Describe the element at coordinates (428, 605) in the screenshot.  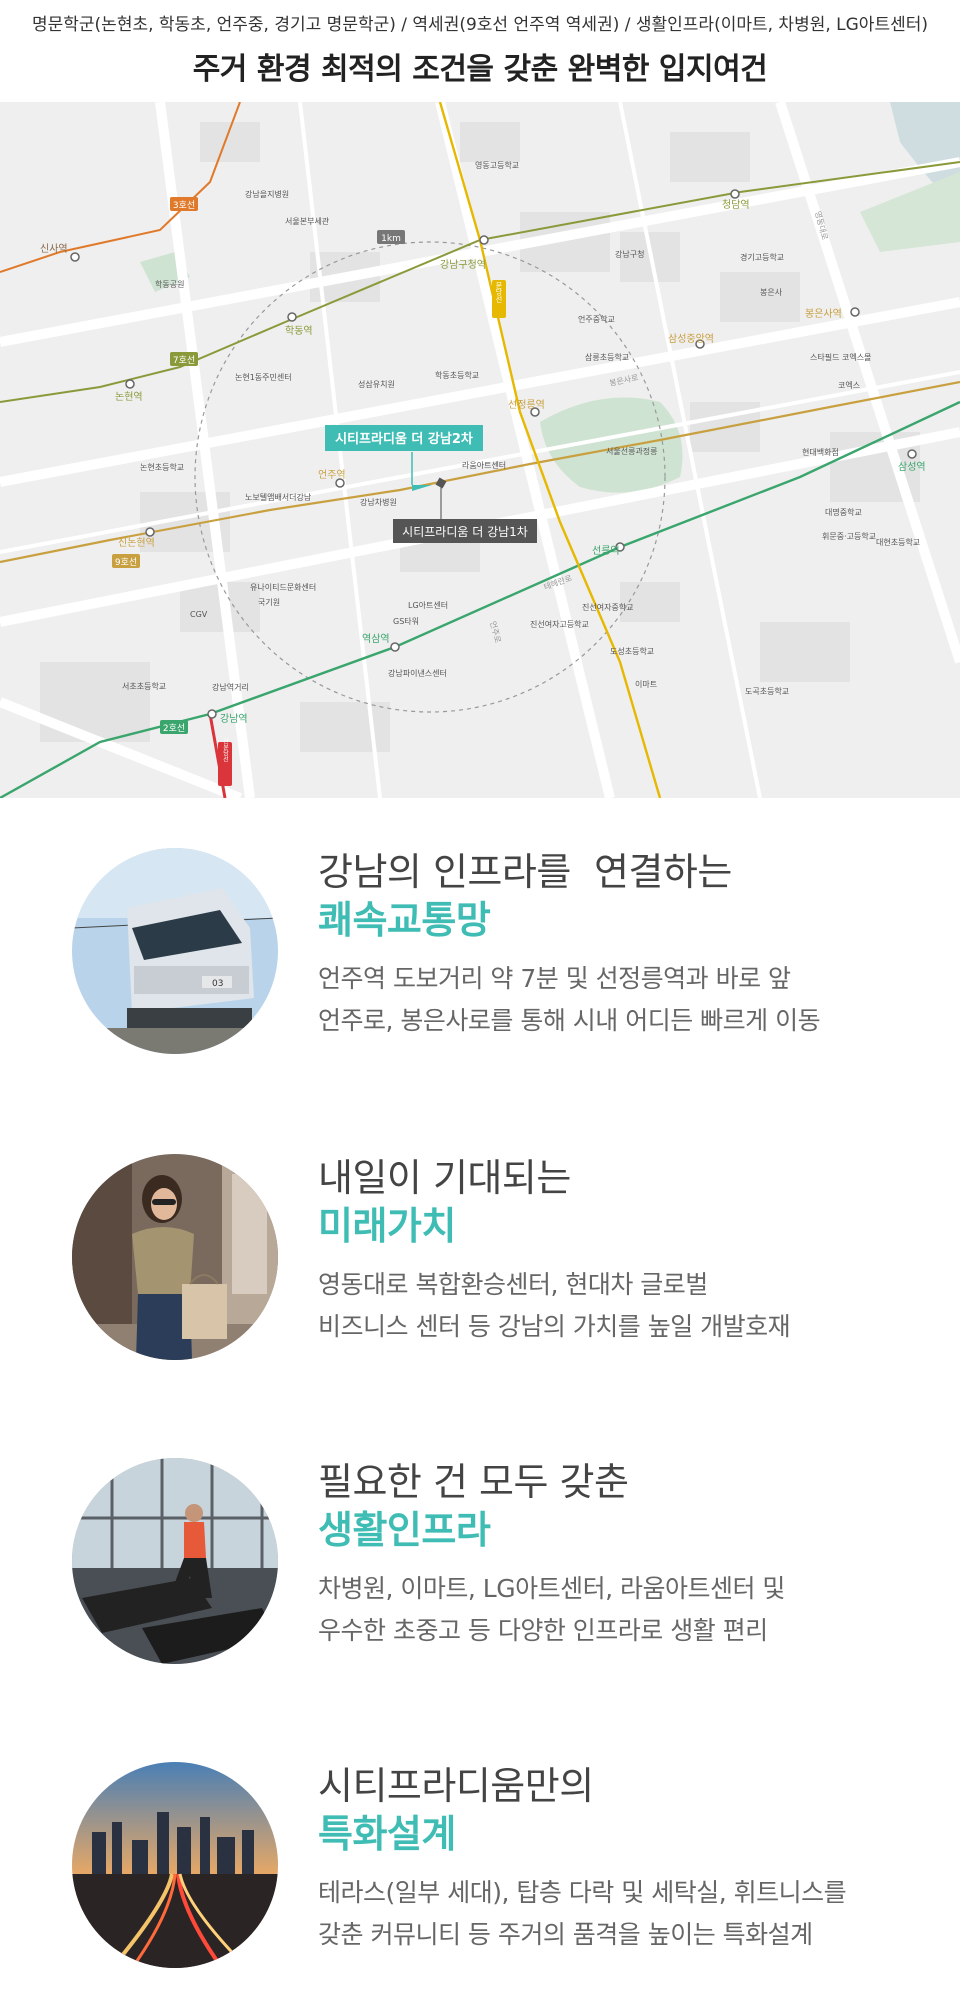
I see `place-label: LG아트센터` at that location.